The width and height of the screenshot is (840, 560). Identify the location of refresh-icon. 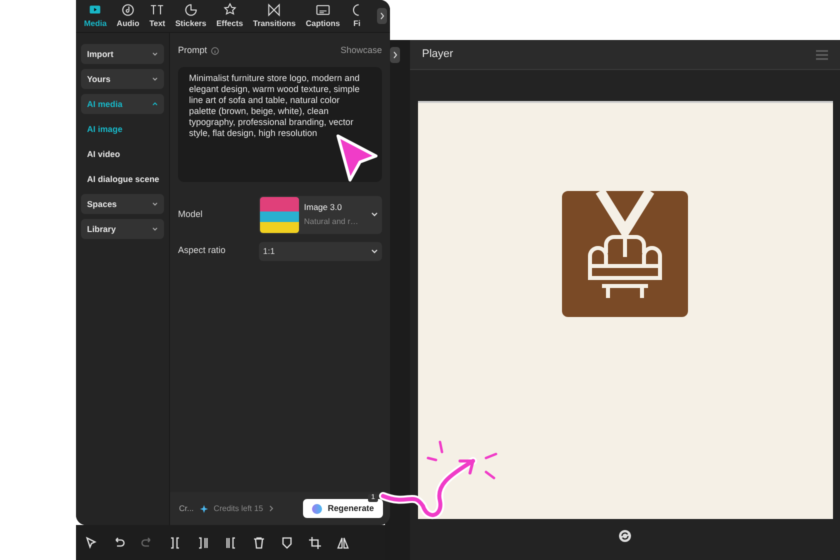
(625, 536).